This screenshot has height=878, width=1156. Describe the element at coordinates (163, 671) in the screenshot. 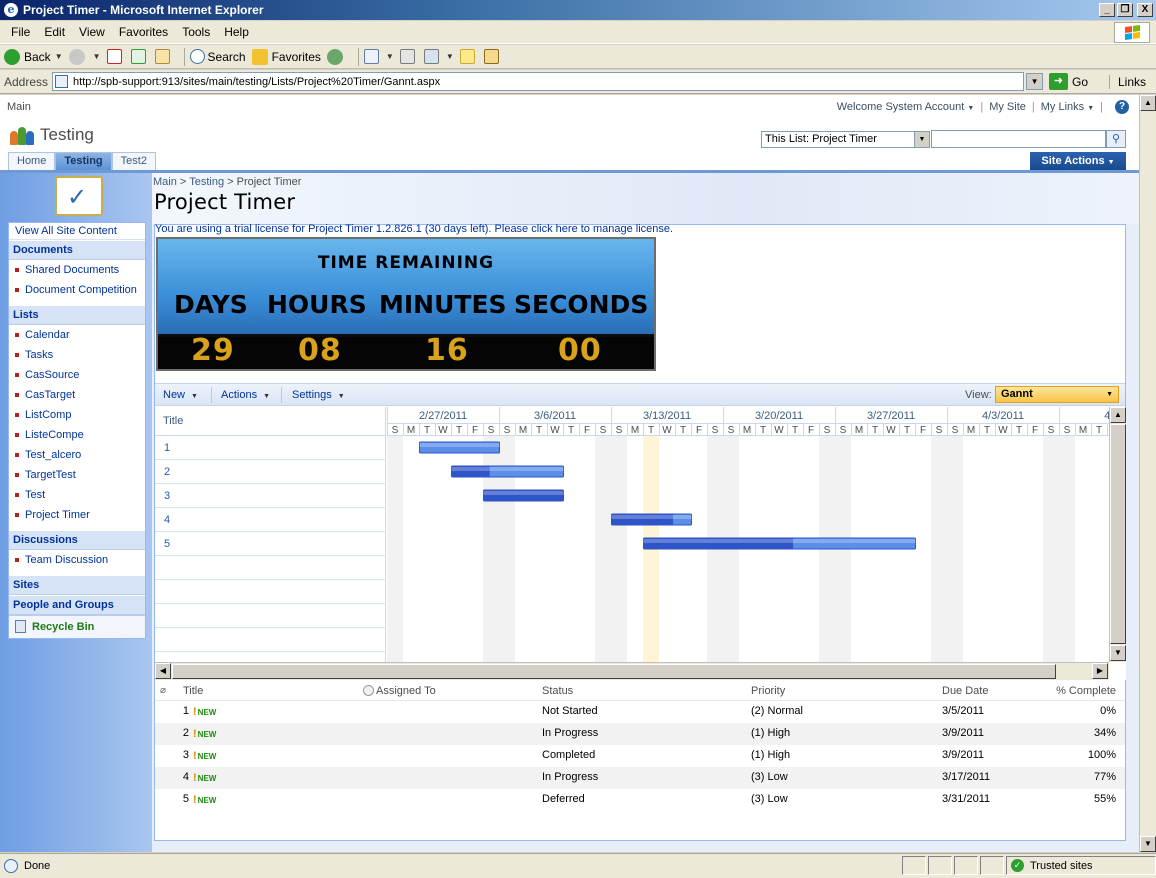

I see `scroll-left-icon: ◀` at that location.